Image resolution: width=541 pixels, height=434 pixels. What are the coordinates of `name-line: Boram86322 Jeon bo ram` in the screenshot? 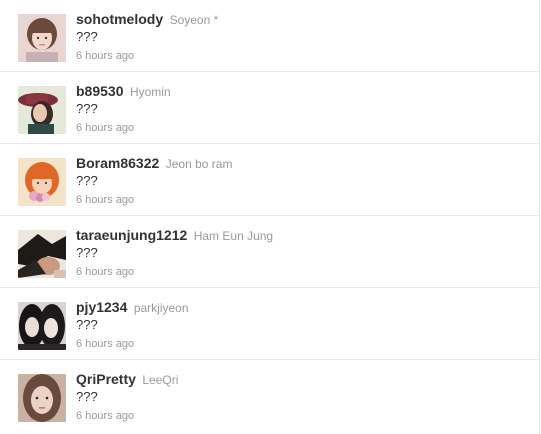 It's located at (302, 163).